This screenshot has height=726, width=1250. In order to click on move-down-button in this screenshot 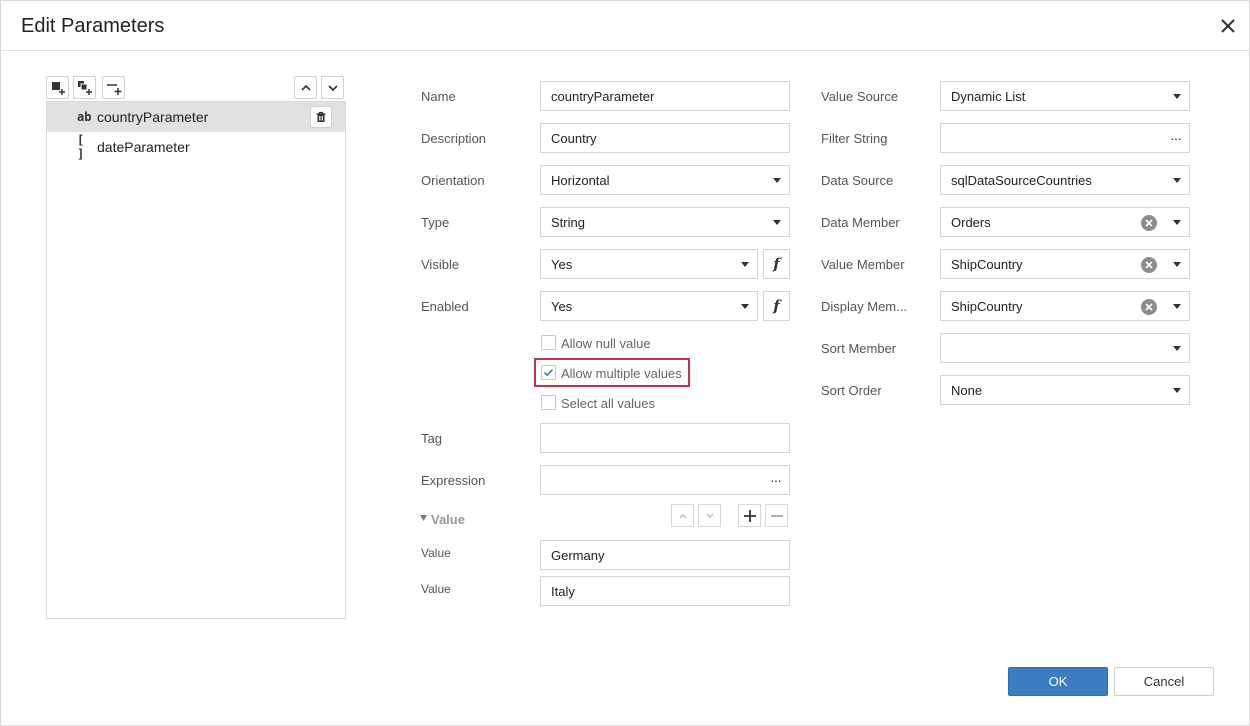, I will do `click(332, 87)`.